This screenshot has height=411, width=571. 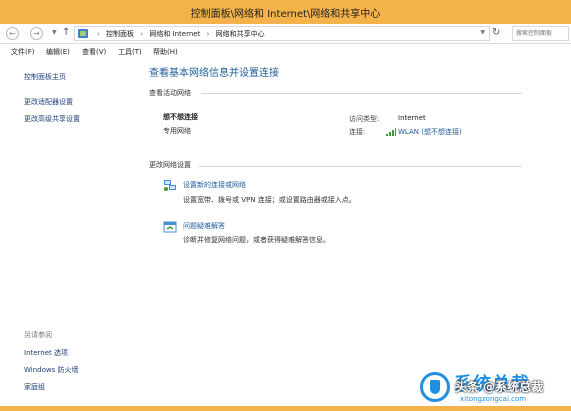 I want to click on brand-logo-icon, so click(x=435, y=387).